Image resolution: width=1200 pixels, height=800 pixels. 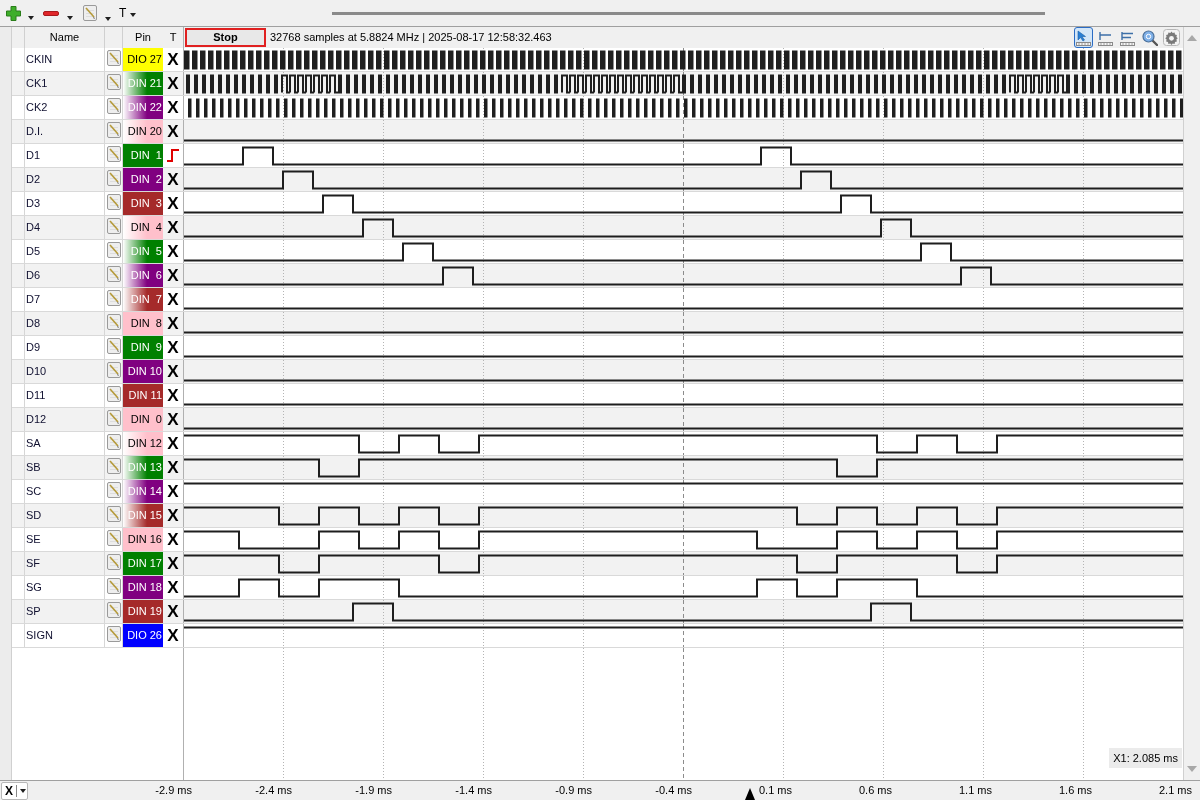 What do you see at coordinates (36, 396) in the screenshot?
I see `channel-name: D11` at bounding box center [36, 396].